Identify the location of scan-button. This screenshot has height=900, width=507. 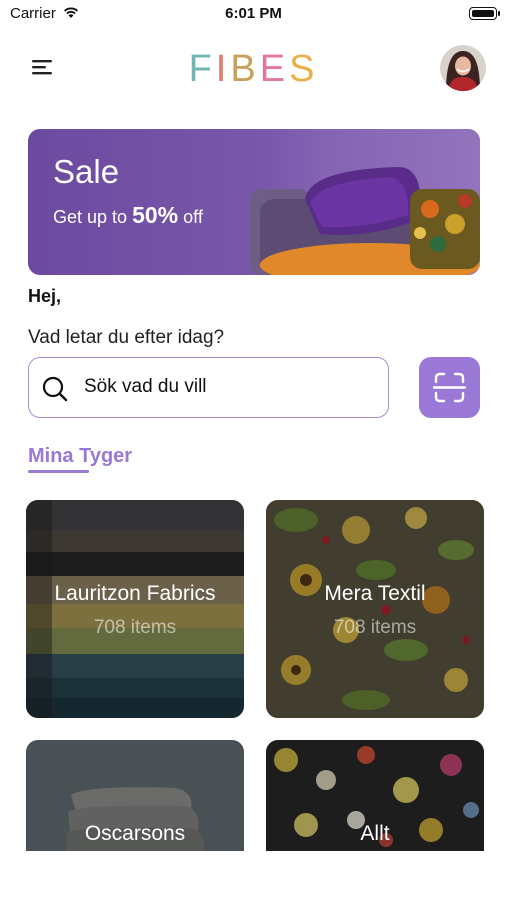
(449, 387).